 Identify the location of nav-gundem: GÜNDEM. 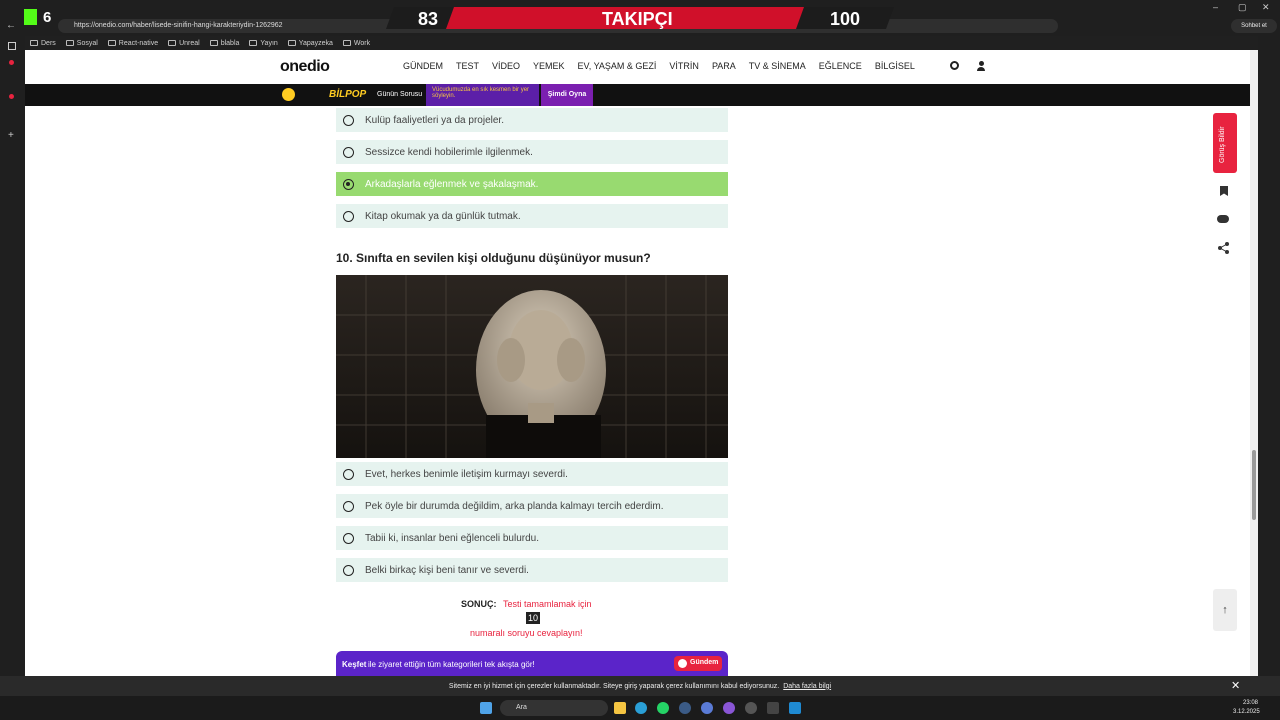
(423, 66).